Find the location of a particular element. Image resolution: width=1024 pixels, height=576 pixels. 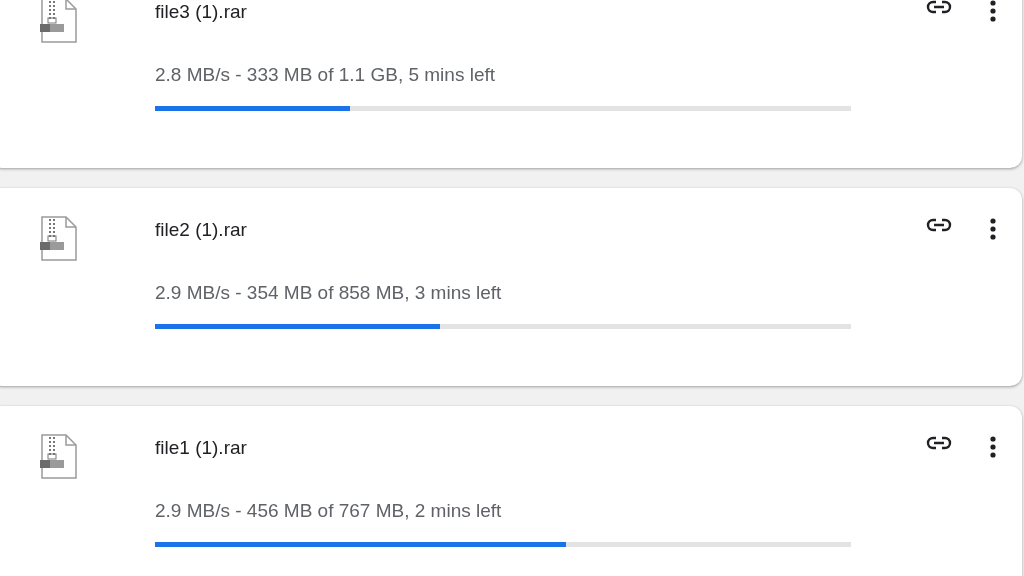

download-status: 2.9 MB/s - 456 MB of 767 MB, 2 mins left is located at coordinates (328, 511).